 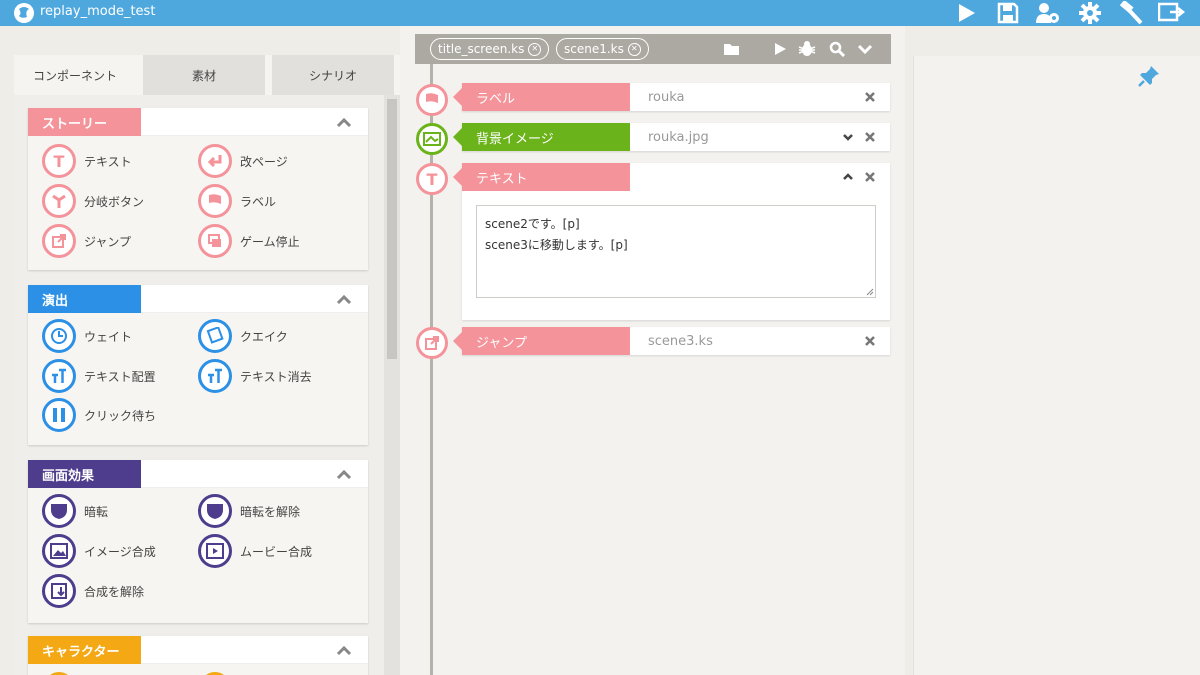 What do you see at coordinates (1048, 13) in the screenshot?
I see `user-settings-icon` at bounding box center [1048, 13].